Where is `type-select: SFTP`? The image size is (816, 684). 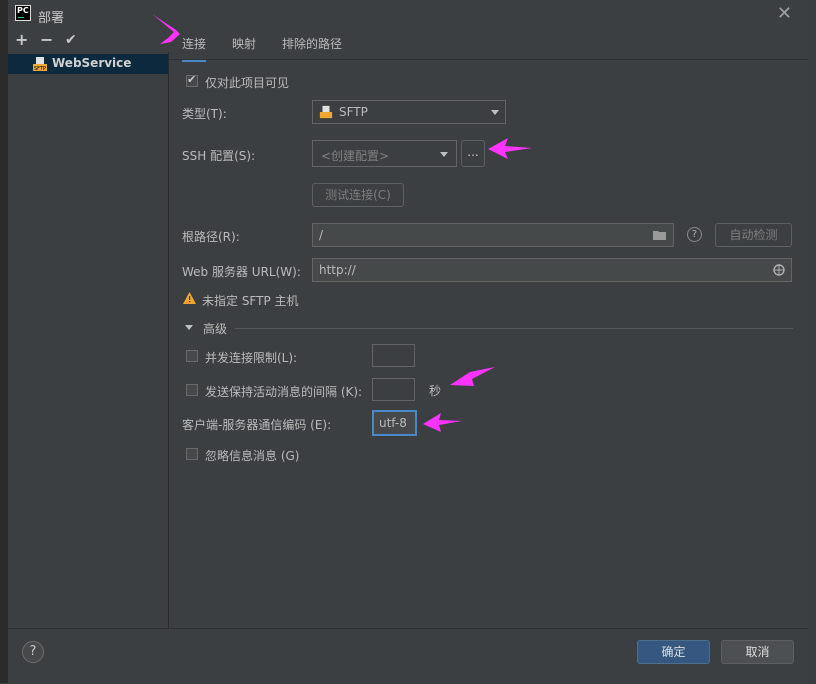
type-select: SFTP is located at coordinates (409, 112).